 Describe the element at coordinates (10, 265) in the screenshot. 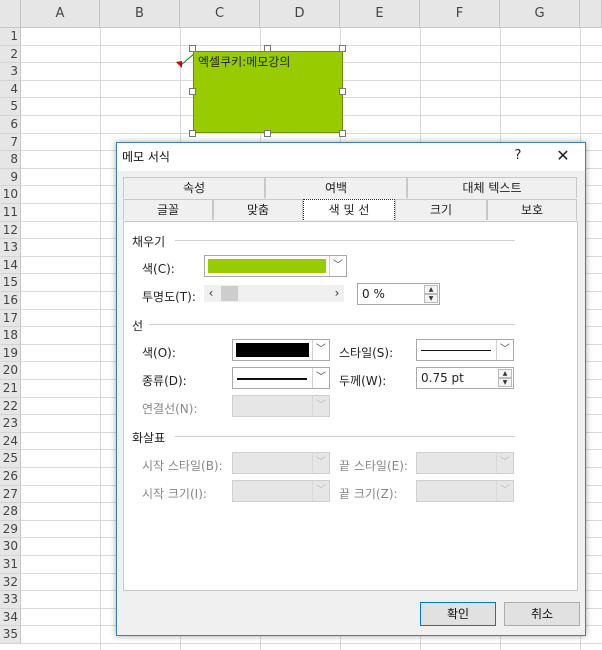

I see `row-header: 14` at that location.